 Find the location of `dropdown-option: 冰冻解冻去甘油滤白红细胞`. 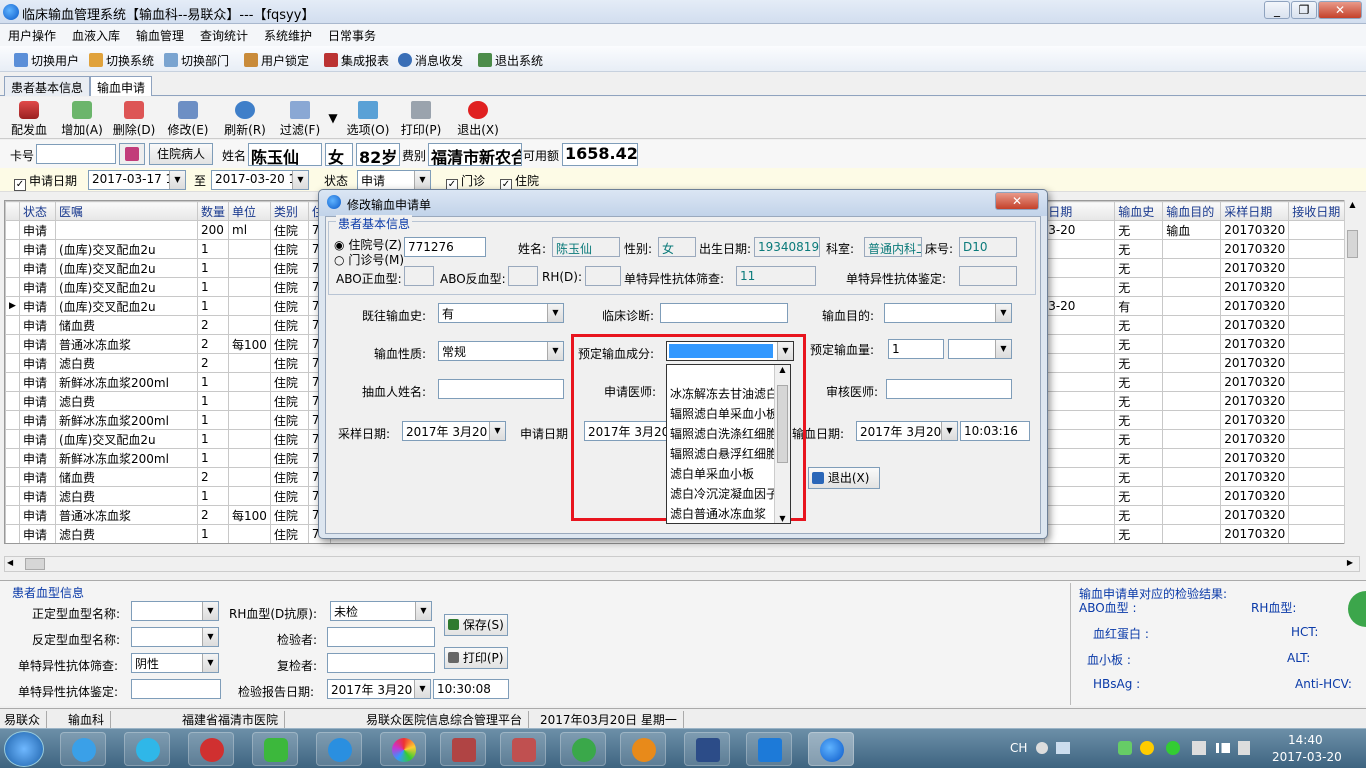

dropdown-option: 冰冻解冻去甘油滤白红细胞 is located at coordinates (722, 394).